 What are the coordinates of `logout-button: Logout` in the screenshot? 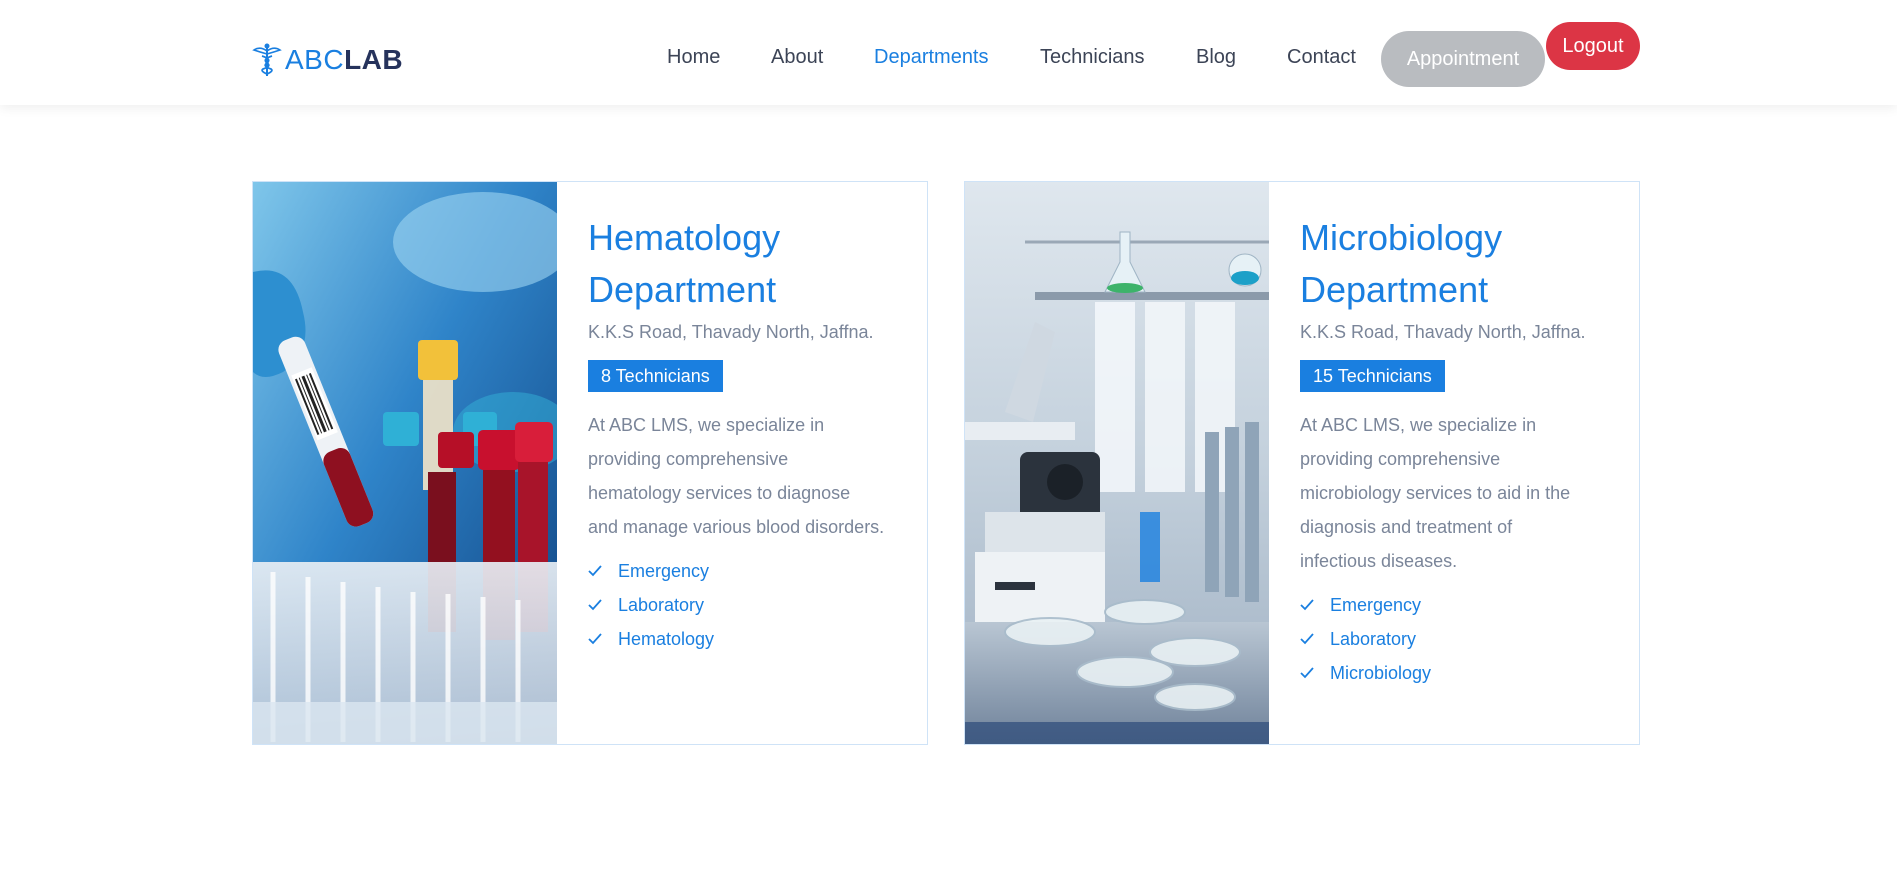 It's located at (1593, 46).